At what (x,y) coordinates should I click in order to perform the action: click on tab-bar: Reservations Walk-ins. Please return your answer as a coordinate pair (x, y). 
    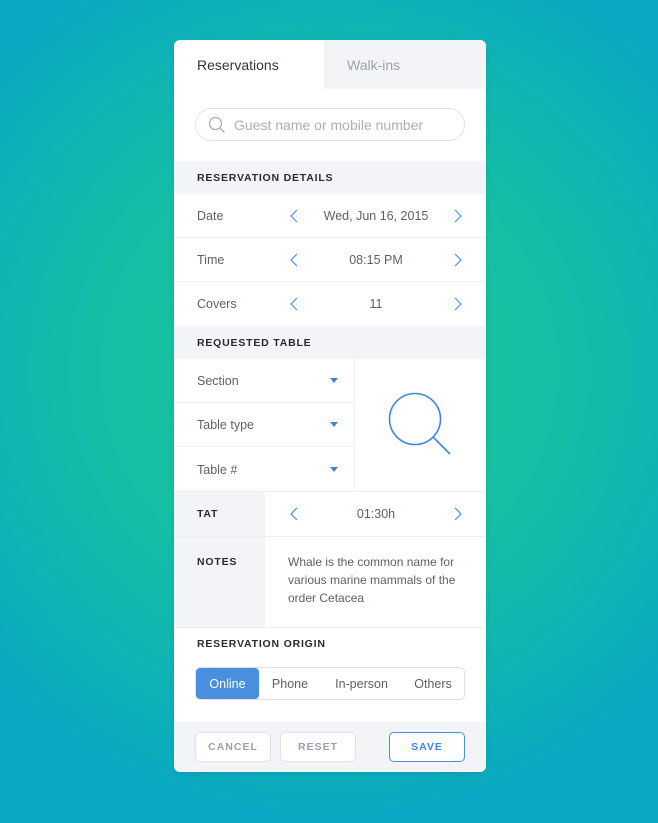
    Looking at the image, I should click on (330, 64).